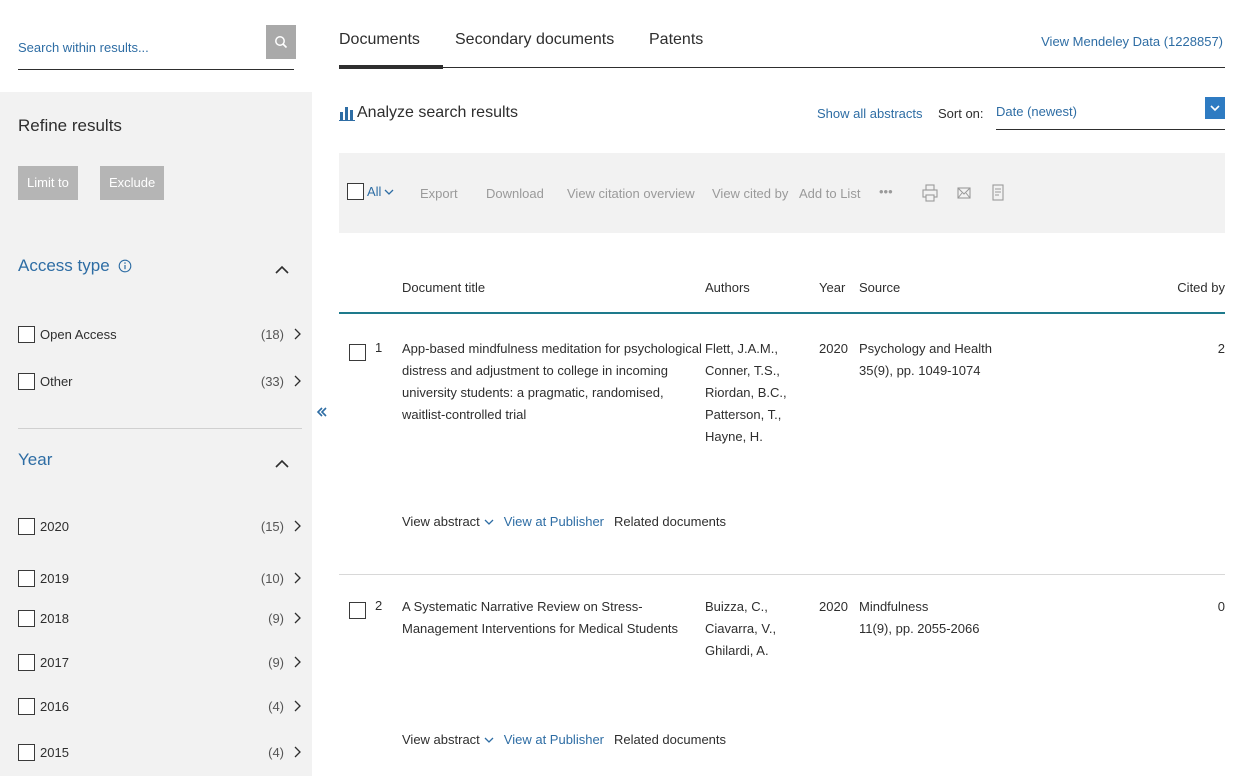 The image size is (1237, 776). Describe the element at coordinates (989, 349) in the screenshot. I see `source-title-link: Psychology and Health` at that location.